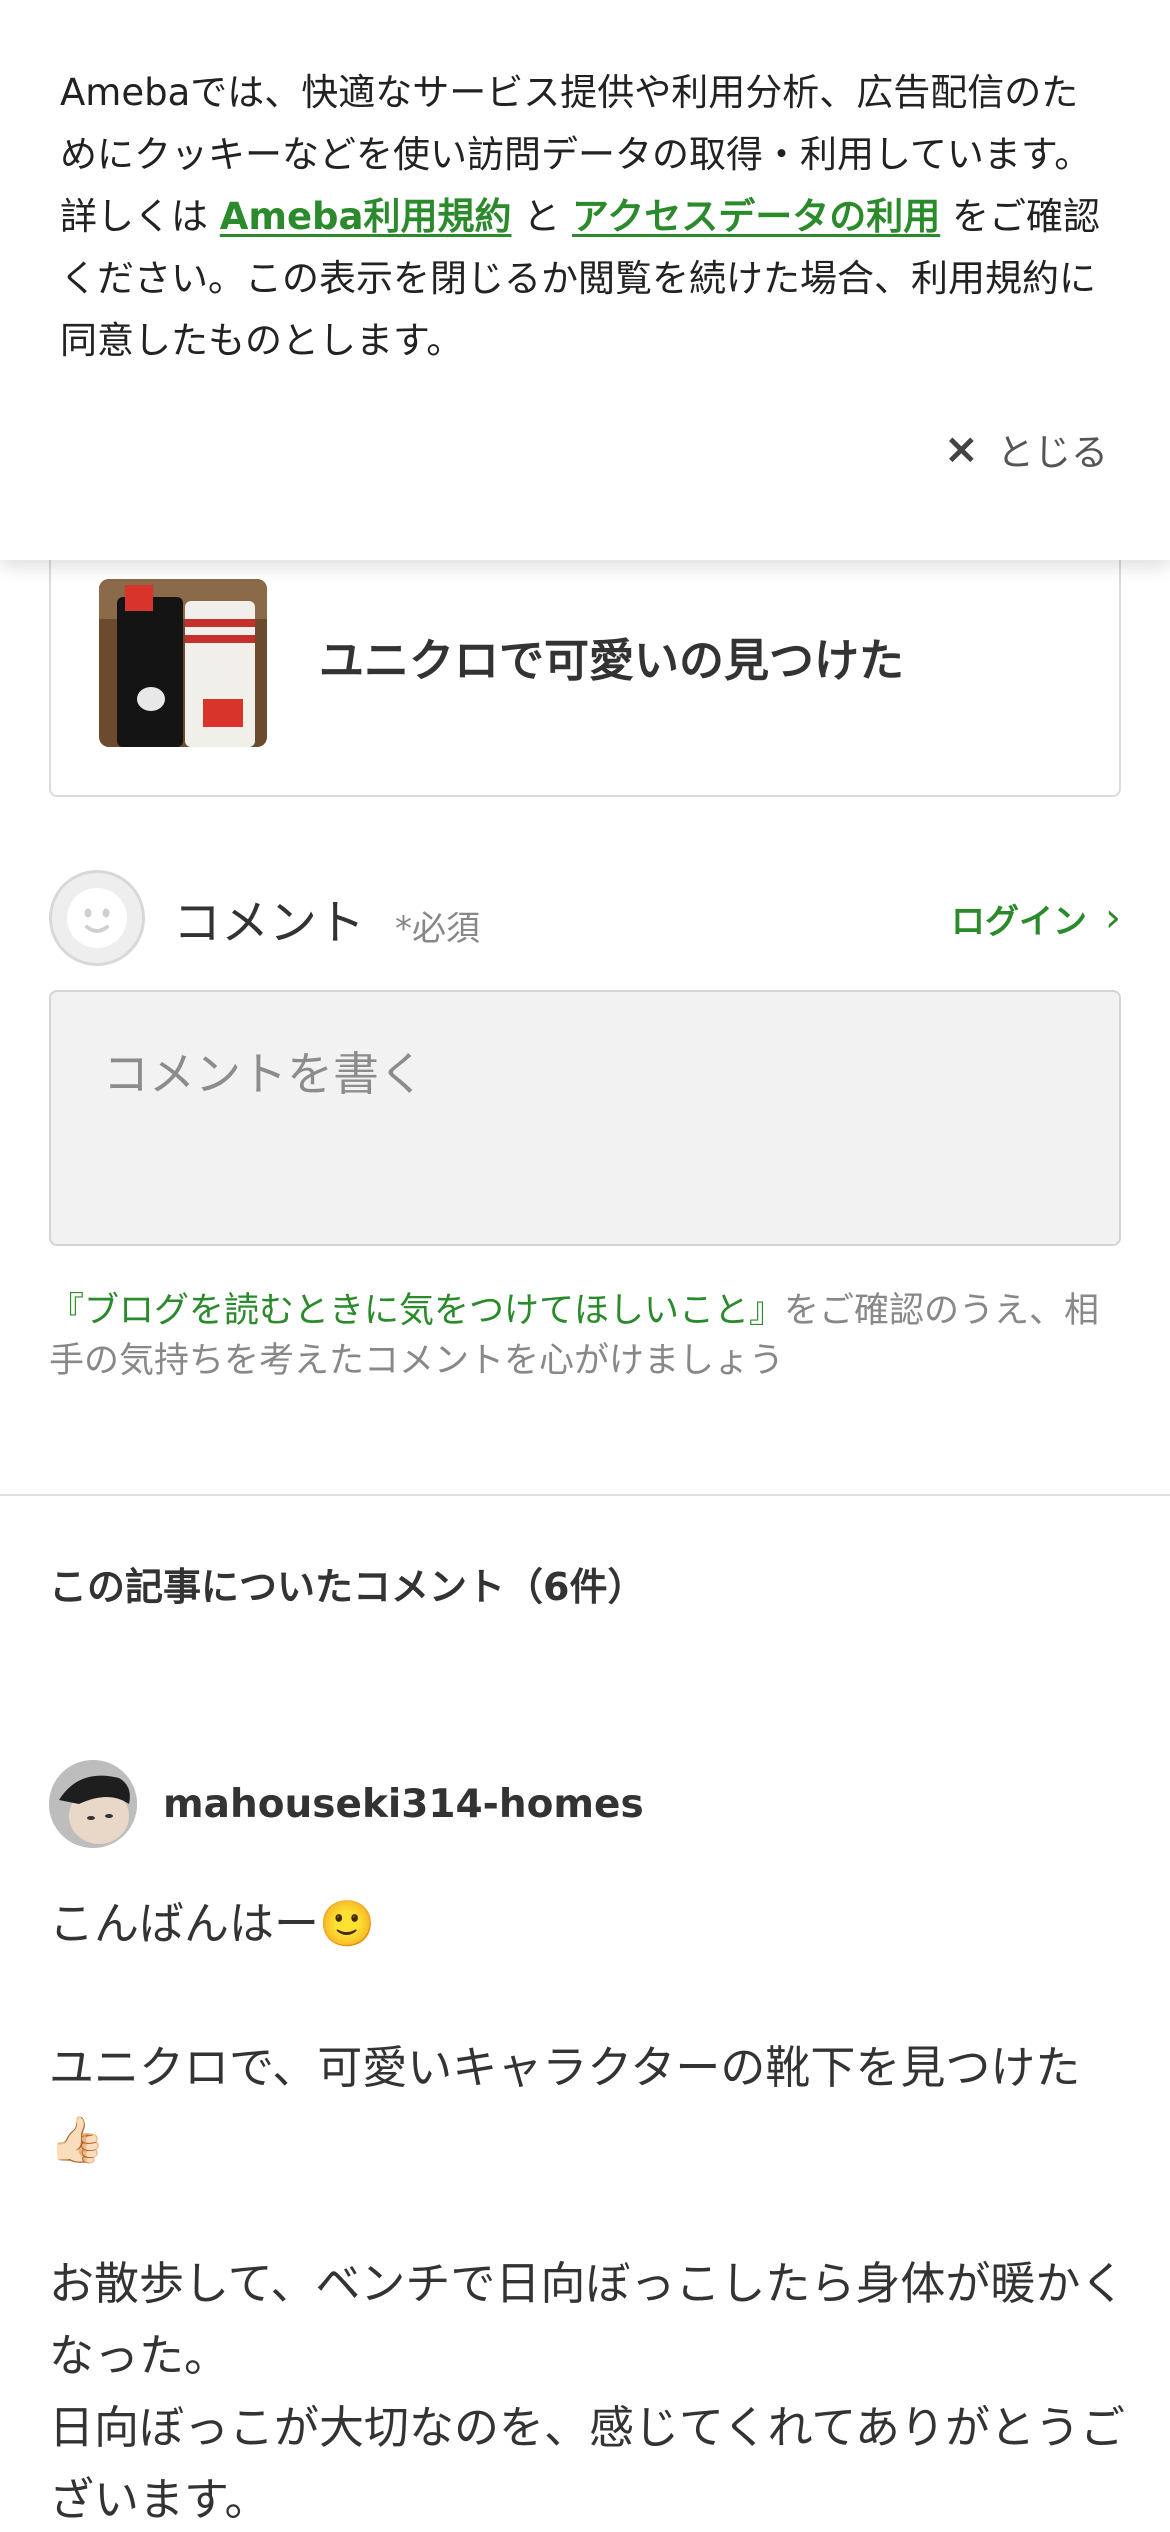 The height and width of the screenshot is (2532, 1170). I want to click on comment-label: コメント, so click(269, 923).